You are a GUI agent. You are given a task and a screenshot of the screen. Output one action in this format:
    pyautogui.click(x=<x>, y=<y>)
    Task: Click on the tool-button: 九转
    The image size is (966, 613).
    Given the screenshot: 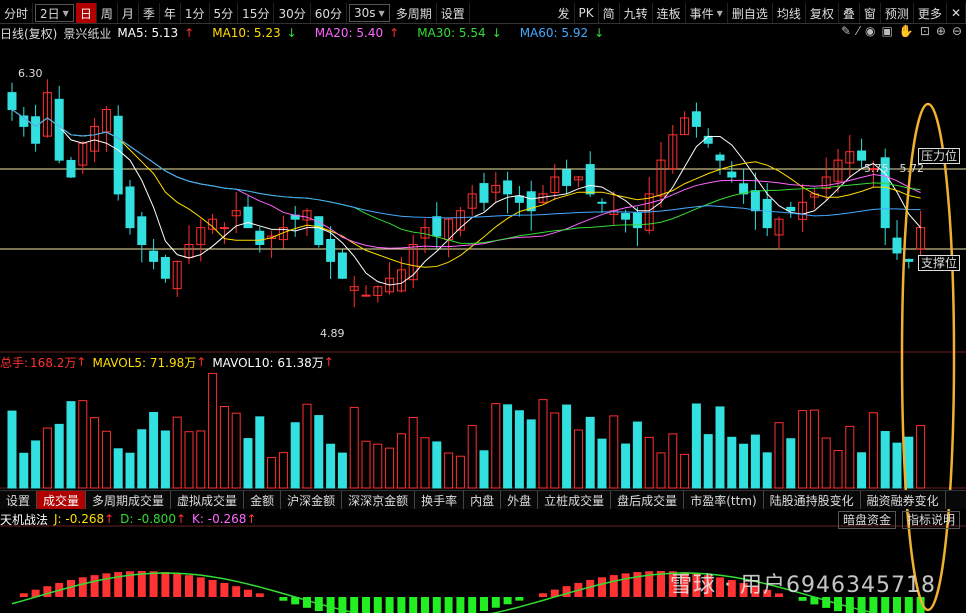 What is the action you would take?
    pyautogui.click(x=636, y=13)
    